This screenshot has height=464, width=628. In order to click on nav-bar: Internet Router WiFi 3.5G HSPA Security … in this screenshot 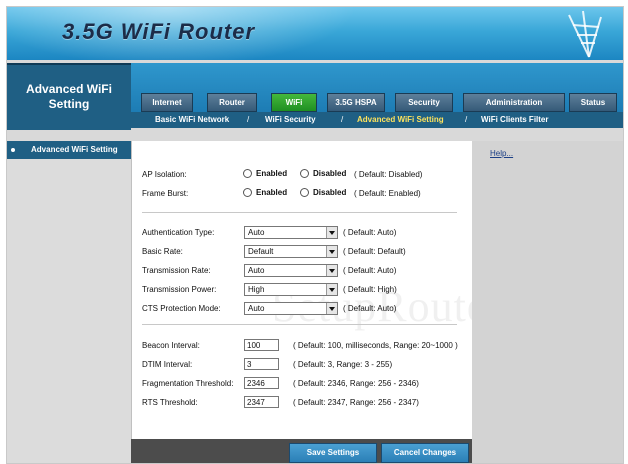, I will do `click(377, 87)`.